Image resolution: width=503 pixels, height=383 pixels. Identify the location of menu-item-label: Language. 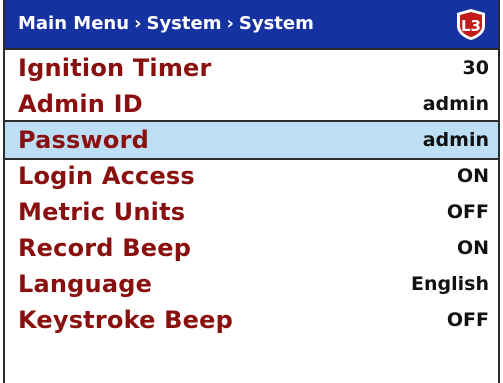
(85, 284).